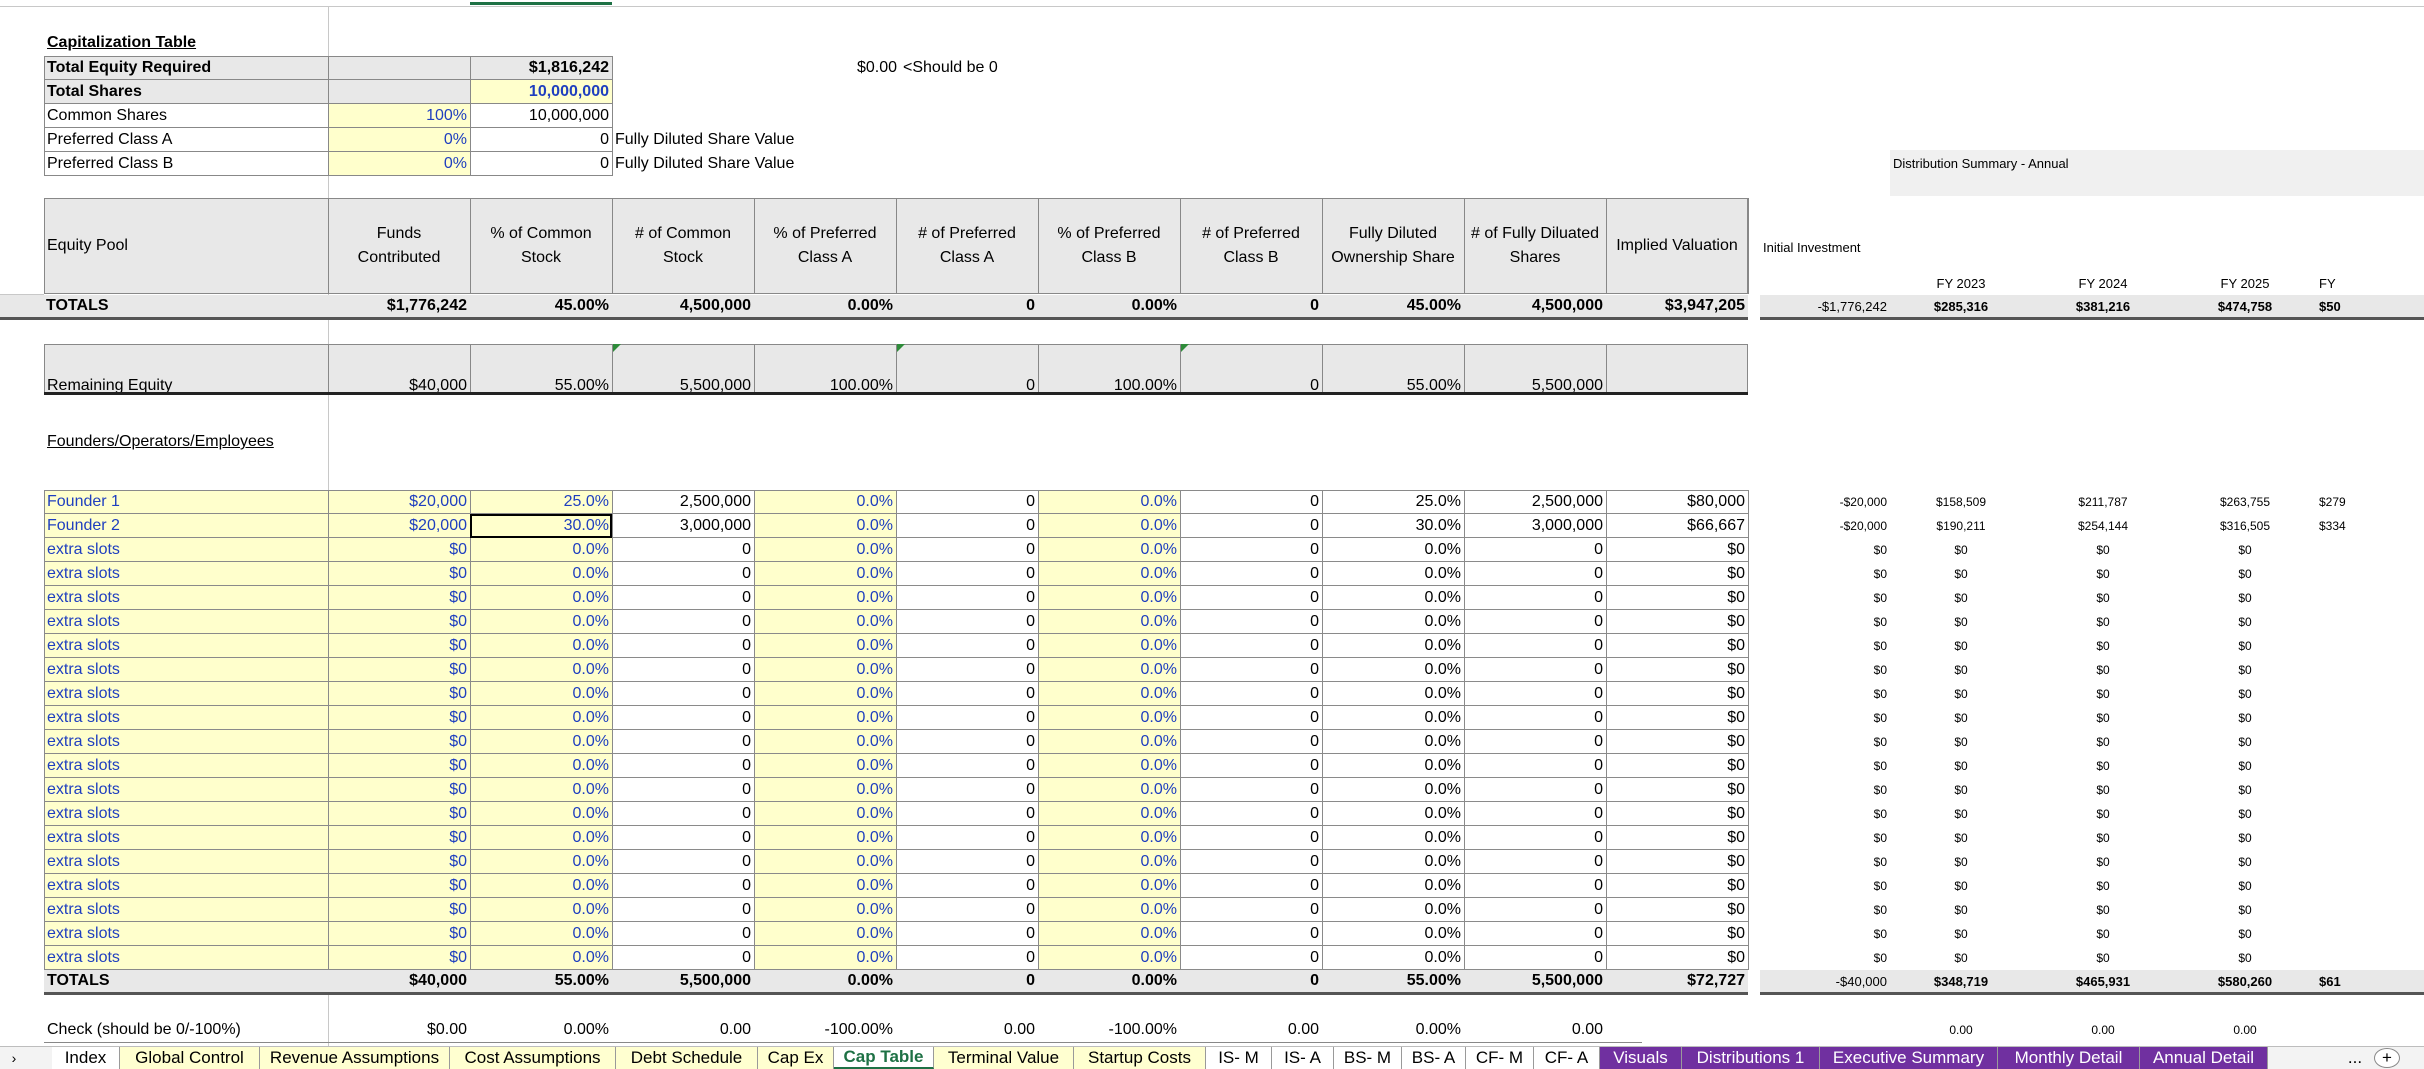 The image size is (2424, 1069). Describe the element at coordinates (1239, 1058) in the screenshot. I see `tab-is-m: IS- M` at that location.